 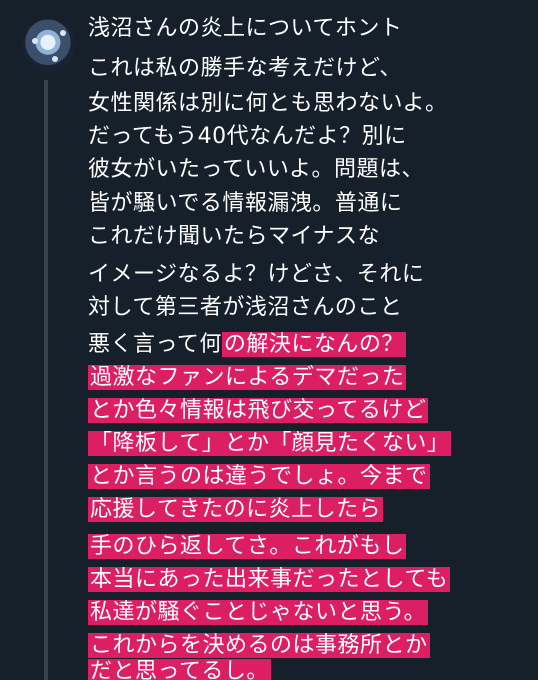 I want to click on tweet-line: 本当にあった出来事だったとしても, so click(x=269, y=580).